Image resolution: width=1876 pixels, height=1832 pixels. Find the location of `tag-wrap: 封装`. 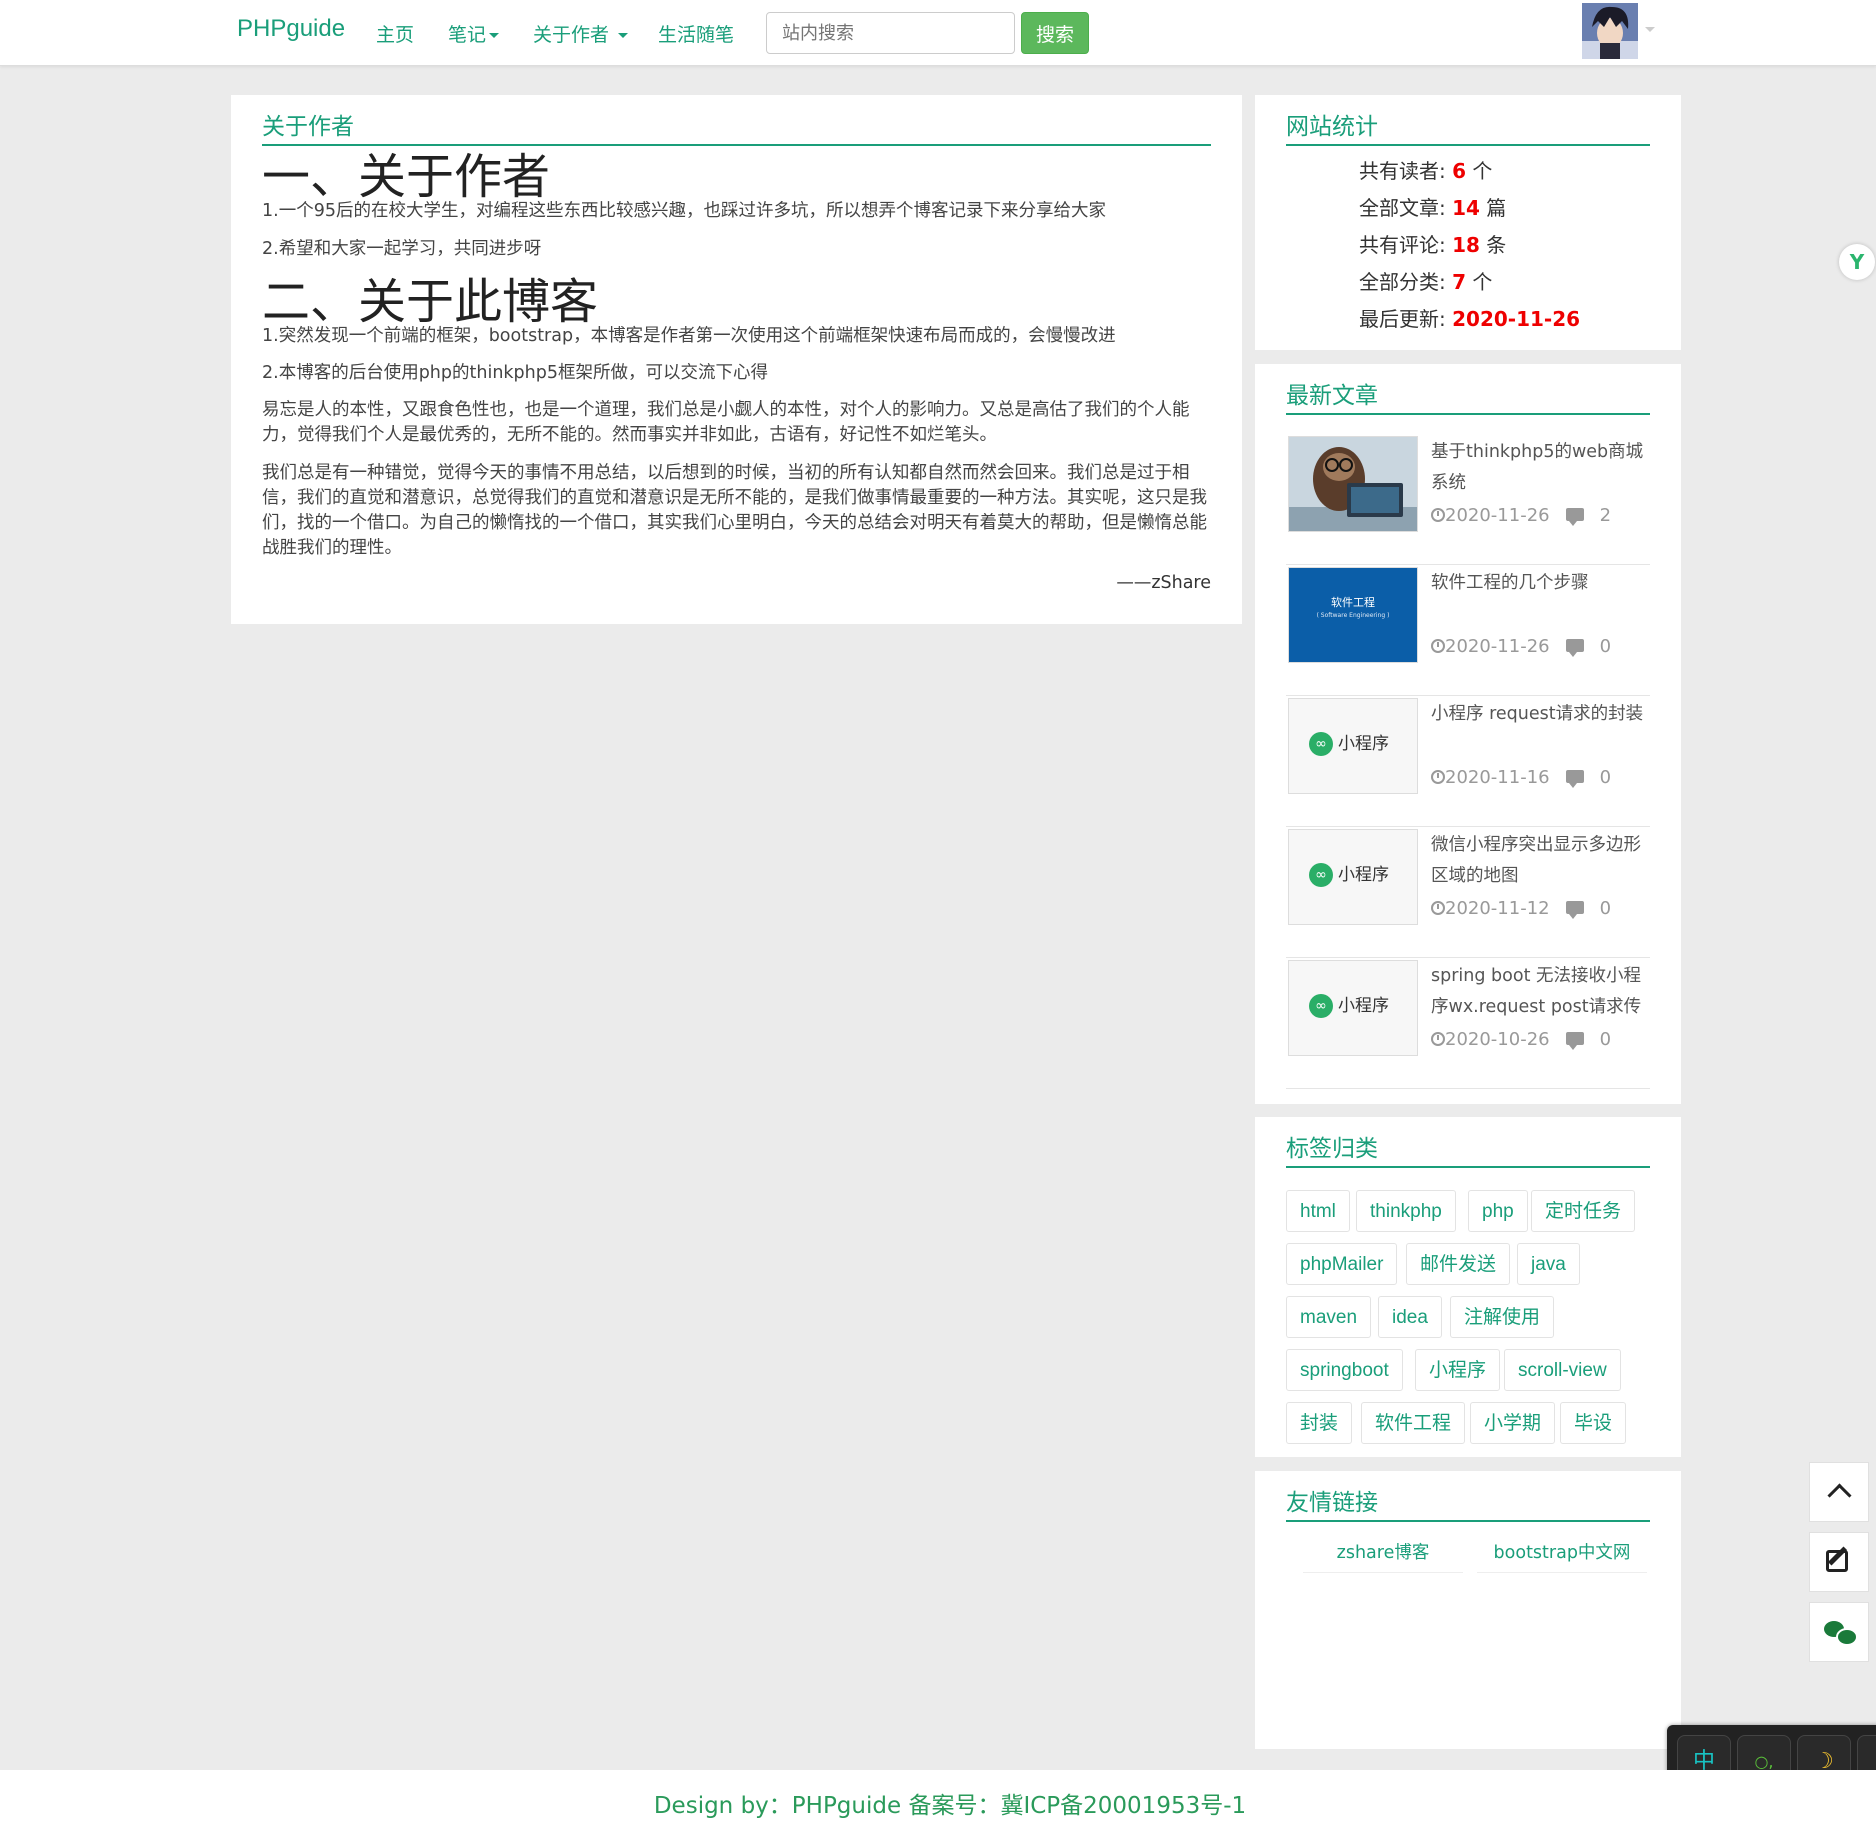

tag-wrap: 封装 is located at coordinates (1319, 1423).